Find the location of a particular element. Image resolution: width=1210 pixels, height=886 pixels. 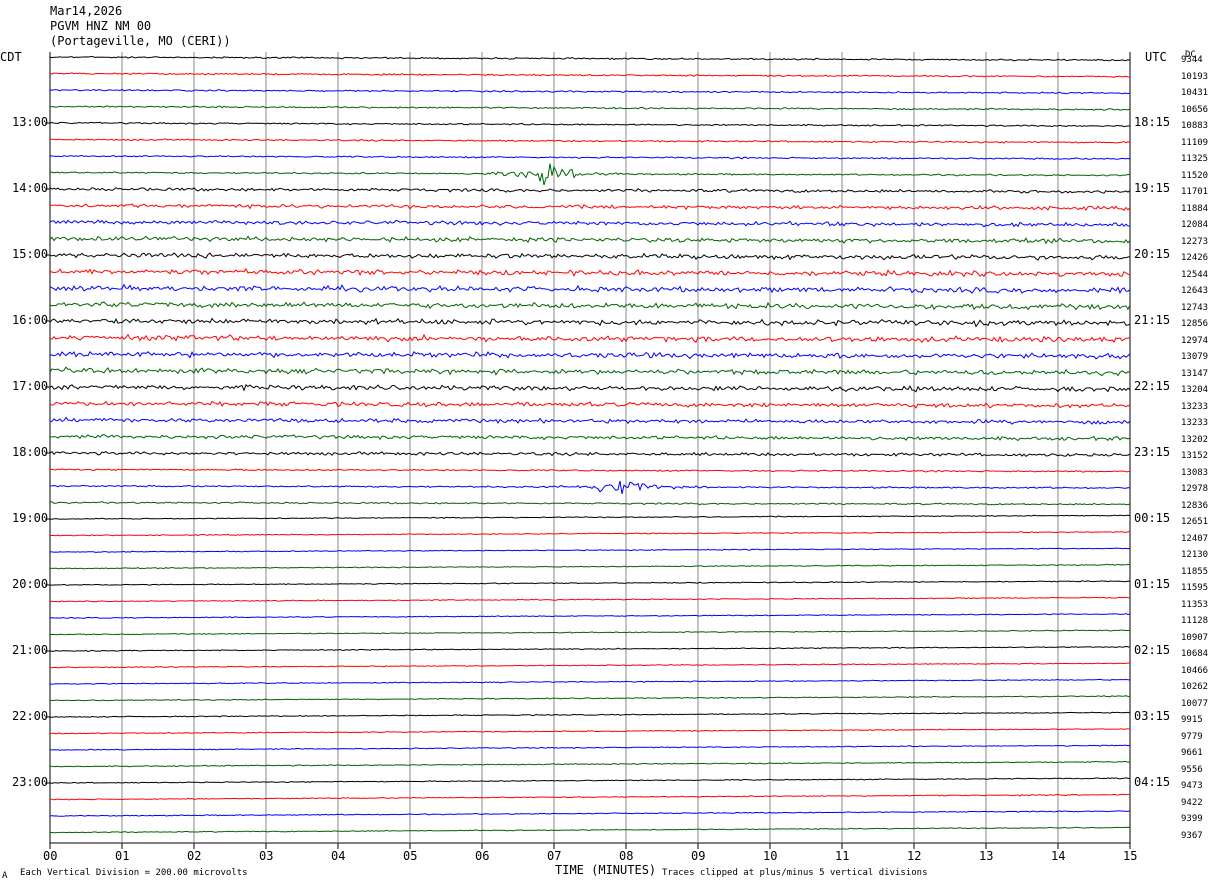

x-tick-label: 14 is located at coordinates (1058, 856).